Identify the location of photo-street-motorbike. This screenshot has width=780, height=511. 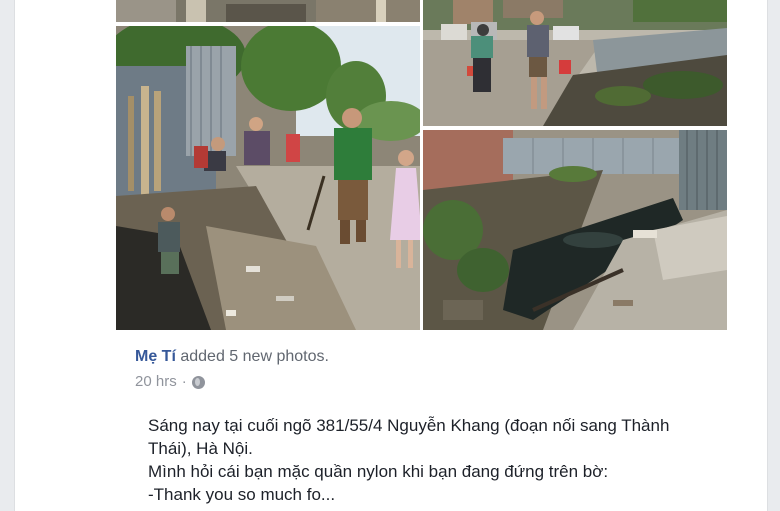
(575, 63).